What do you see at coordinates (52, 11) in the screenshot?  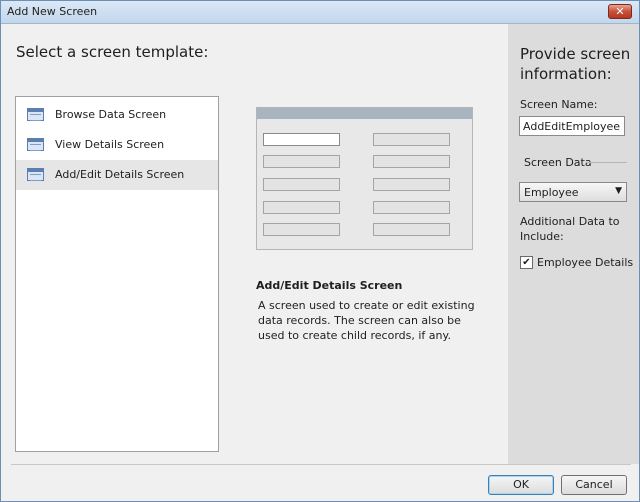 I see `window-title: Add New Screen` at bounding box center [52, 11].